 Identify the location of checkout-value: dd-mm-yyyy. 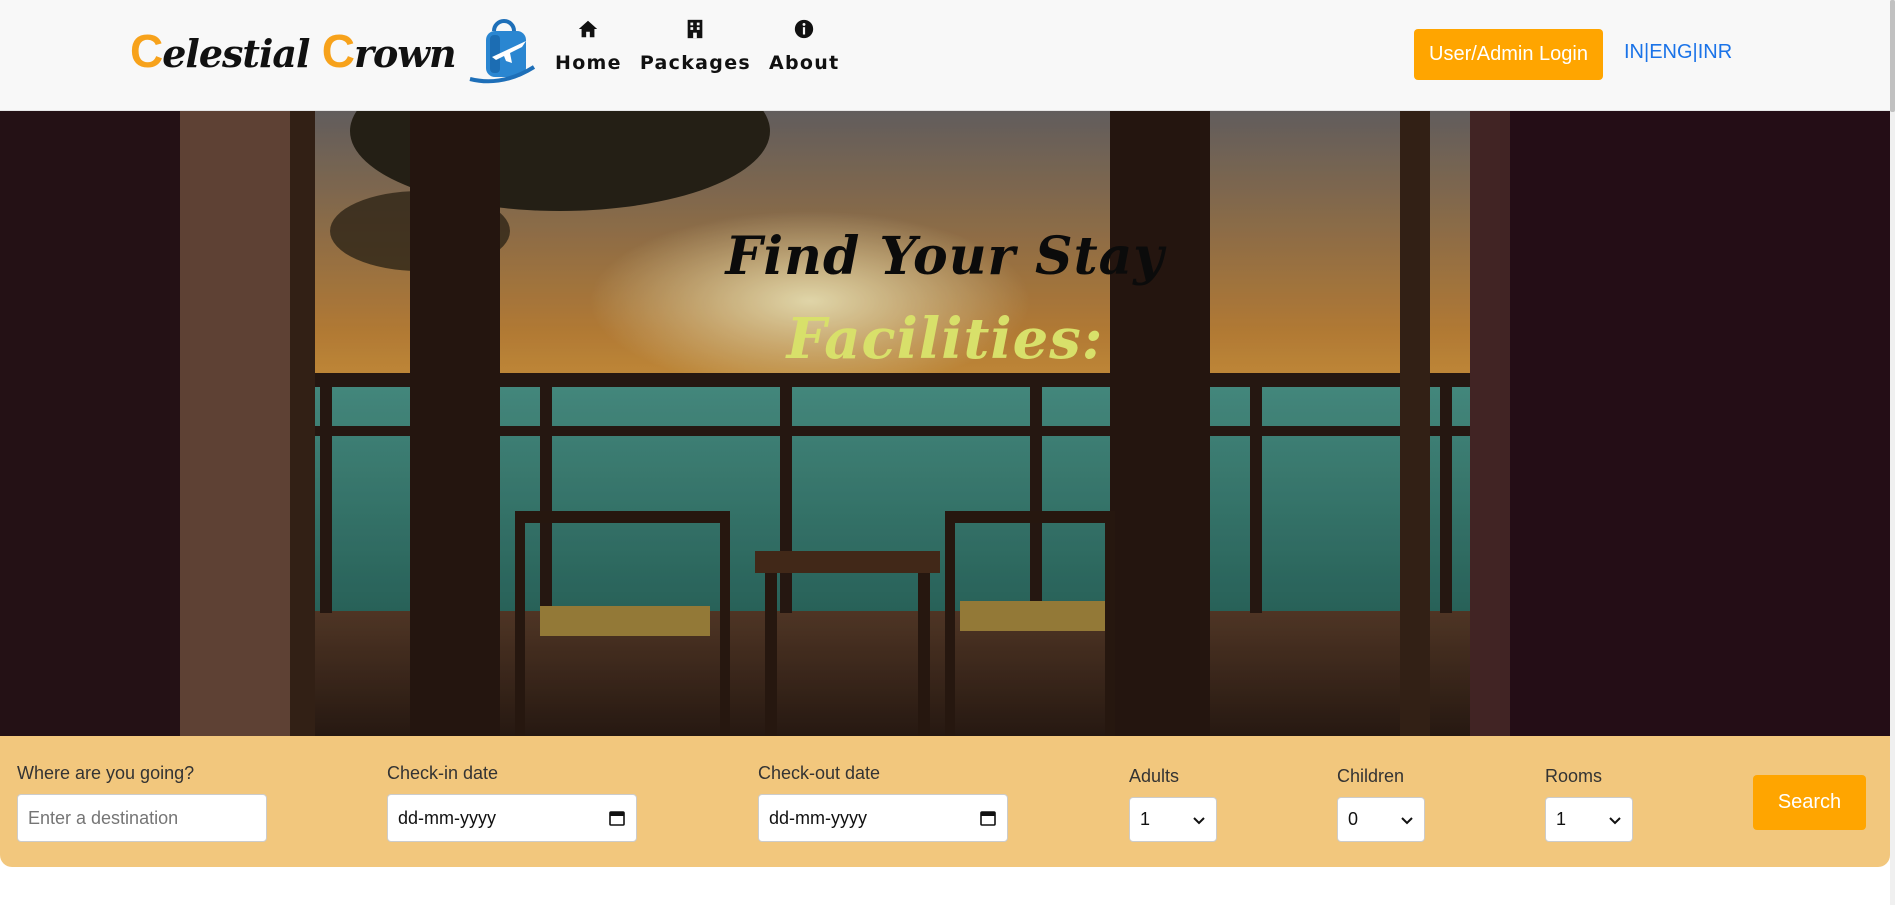
(818, 817).